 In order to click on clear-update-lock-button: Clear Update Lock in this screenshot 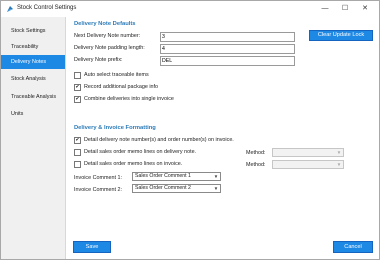, I will do `click(341, 35)`.